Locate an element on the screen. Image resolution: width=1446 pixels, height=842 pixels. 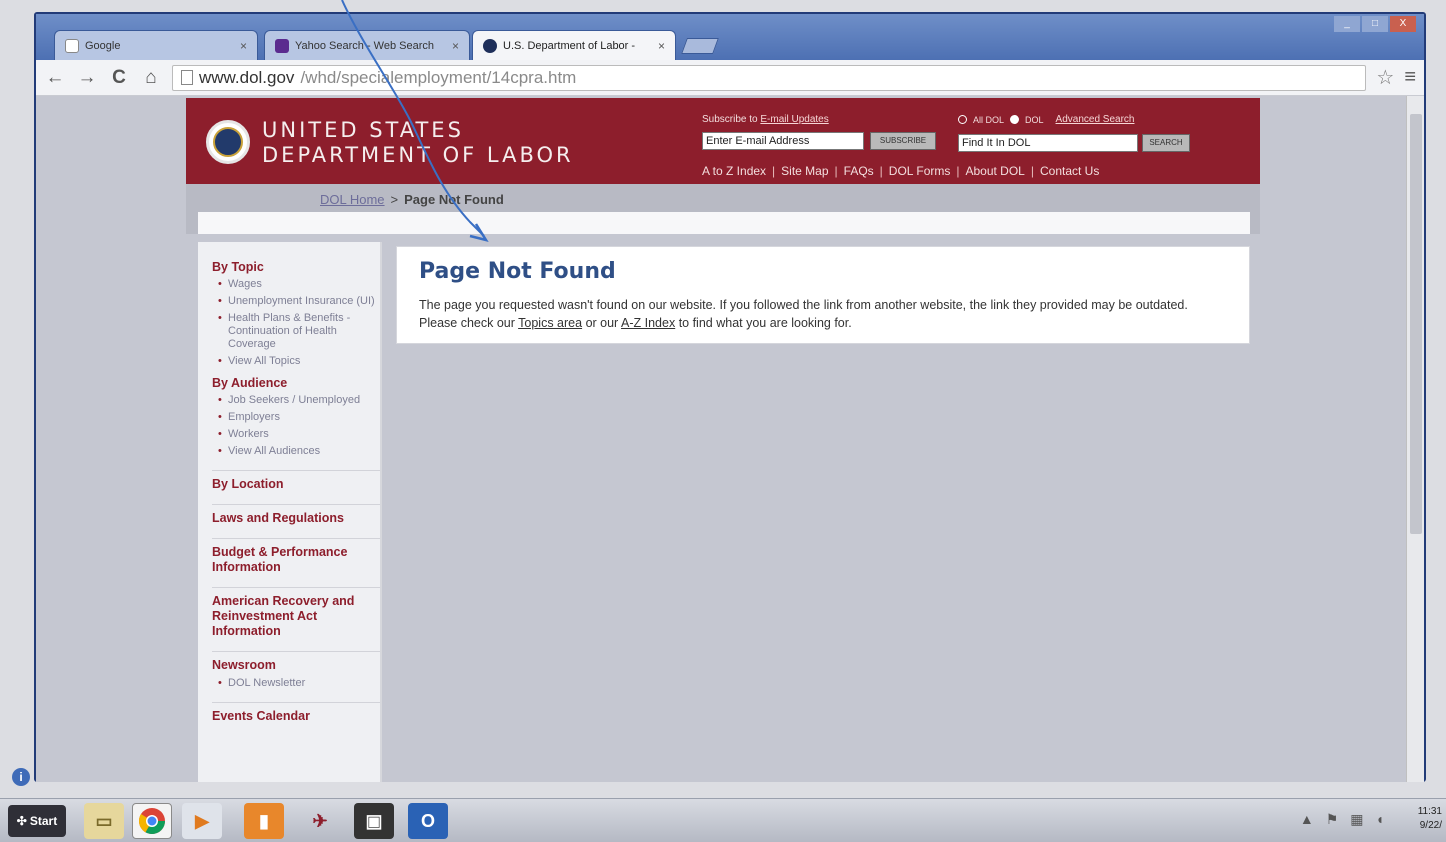
tab-google: Google × is located at coordinates (156, 45).